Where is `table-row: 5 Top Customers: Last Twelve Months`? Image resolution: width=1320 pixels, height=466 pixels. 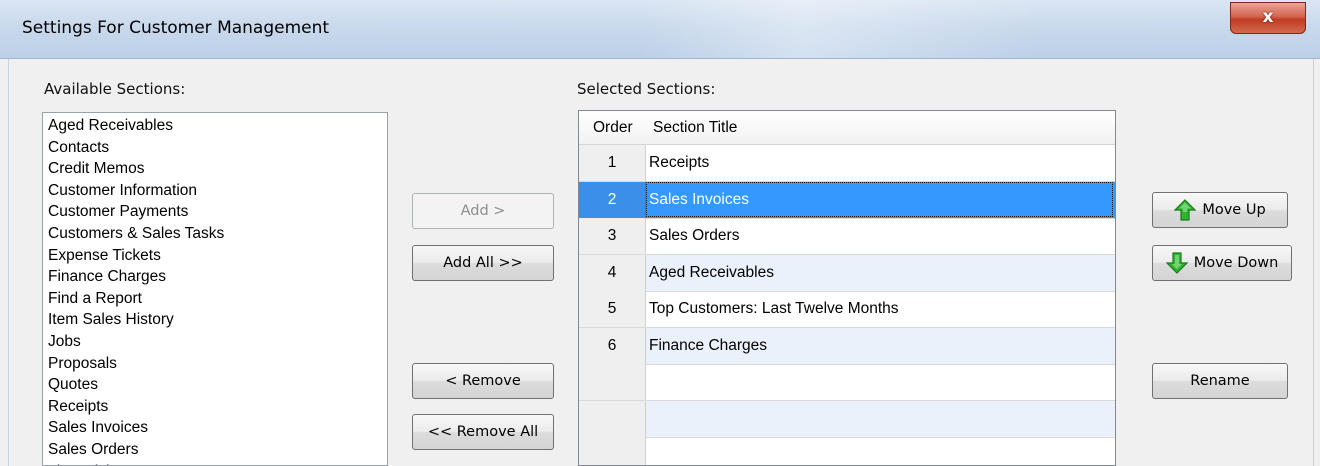 table-row: 5 Top Customers: Last Twelve Months is located at coordinates (847, 309).